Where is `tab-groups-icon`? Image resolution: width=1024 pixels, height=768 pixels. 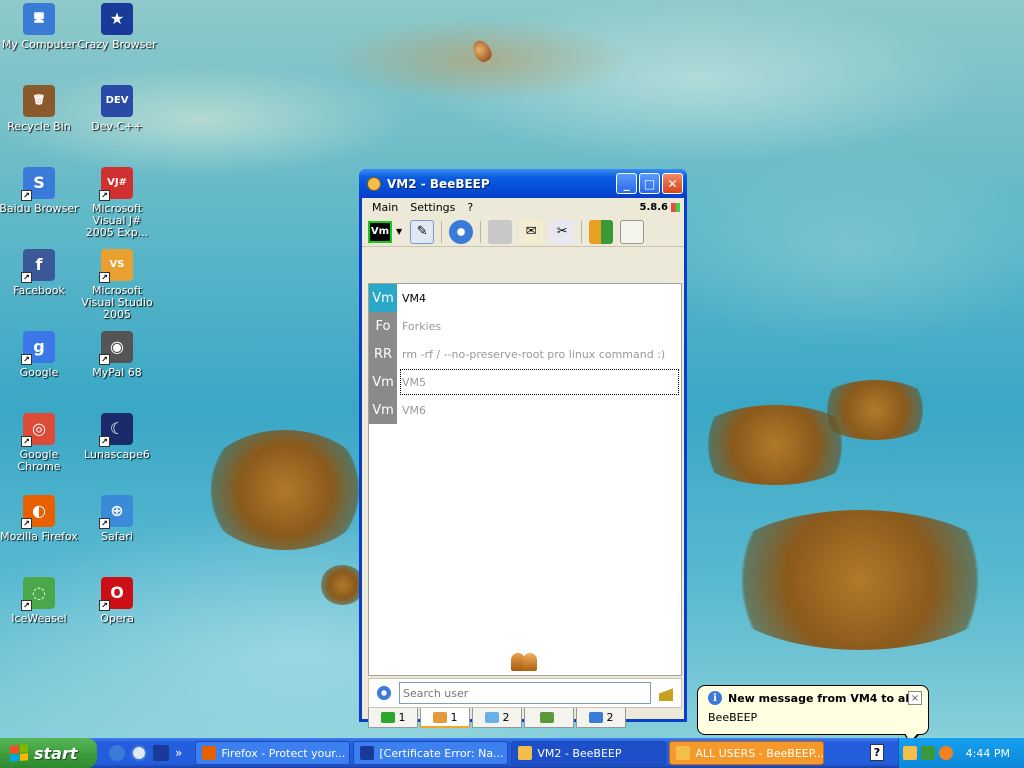 tab-groups-icon is located at coordinates (547, 717).